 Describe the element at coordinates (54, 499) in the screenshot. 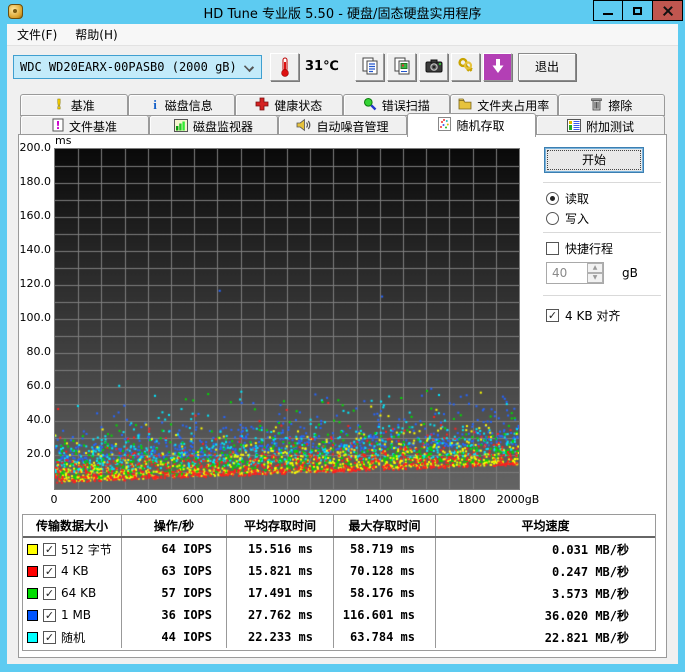

I see `x-tick-label: 0` at that location.